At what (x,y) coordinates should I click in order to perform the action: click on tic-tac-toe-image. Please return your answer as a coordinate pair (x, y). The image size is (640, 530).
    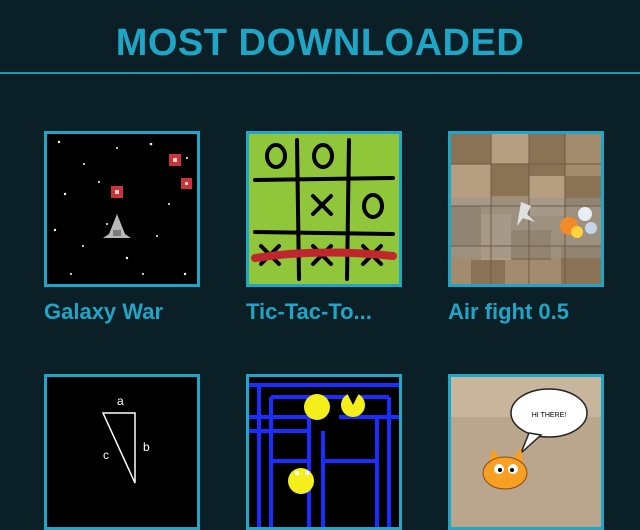
    Looking at the image, I should click on (324, 209).